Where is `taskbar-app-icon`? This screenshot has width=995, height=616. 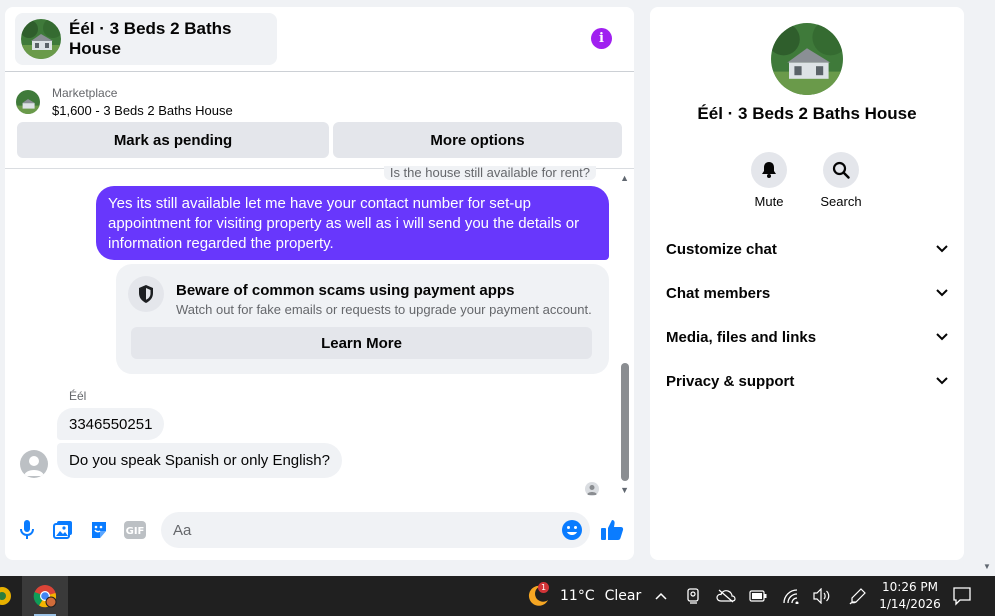
taskbar-app-icon is located at coordinates (7, 596).